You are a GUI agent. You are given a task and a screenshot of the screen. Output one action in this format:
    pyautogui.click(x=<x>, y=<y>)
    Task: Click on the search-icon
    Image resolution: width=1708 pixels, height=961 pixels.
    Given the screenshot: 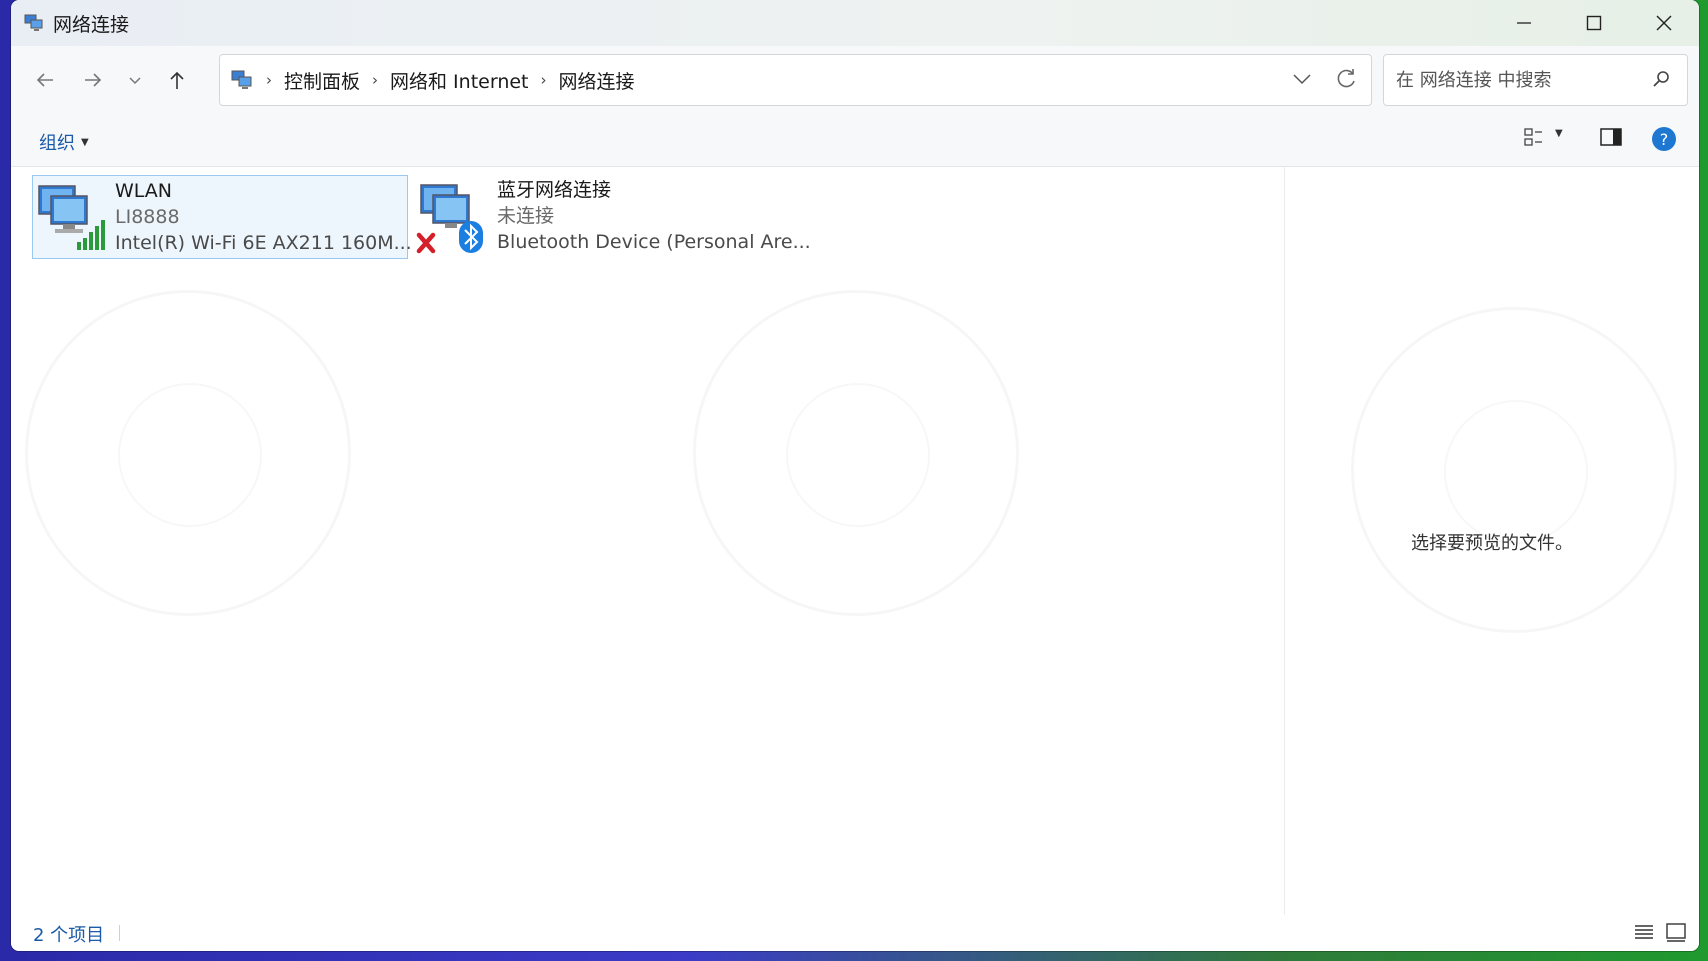 What is the action you would take?
    pyautogui.click(x=1661, y=79)
    